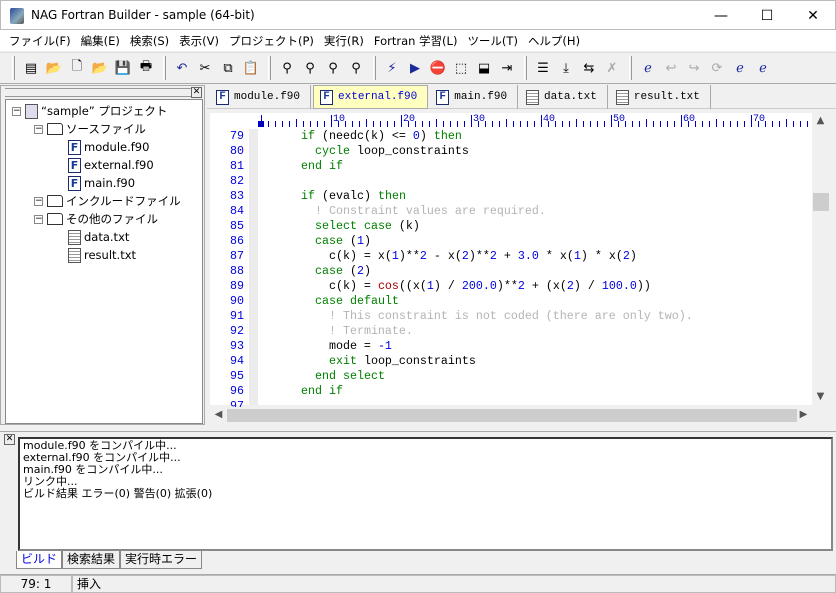  I want to click on output-tab: 検索結果, so click(91, 560).